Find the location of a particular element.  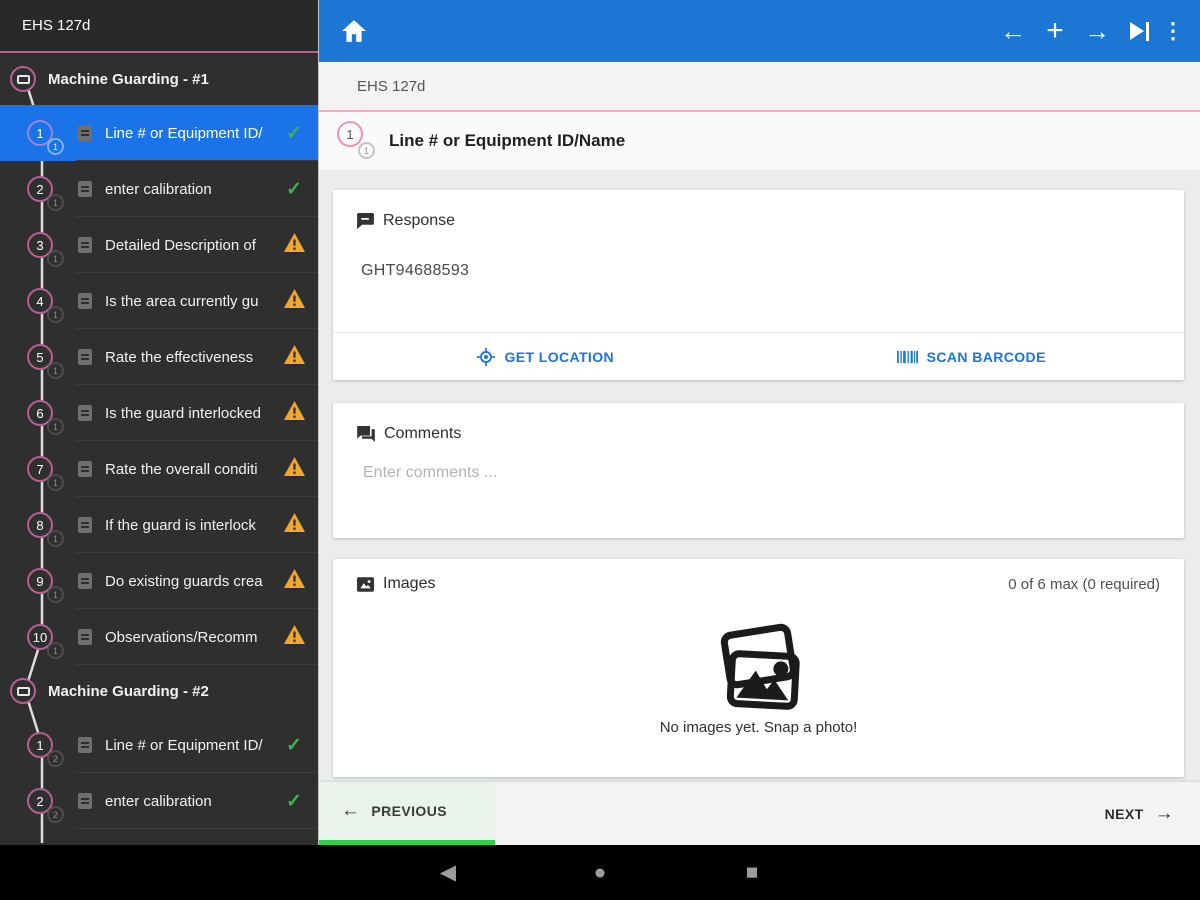

response-card-header: Response is located at coordinates (758, 221).